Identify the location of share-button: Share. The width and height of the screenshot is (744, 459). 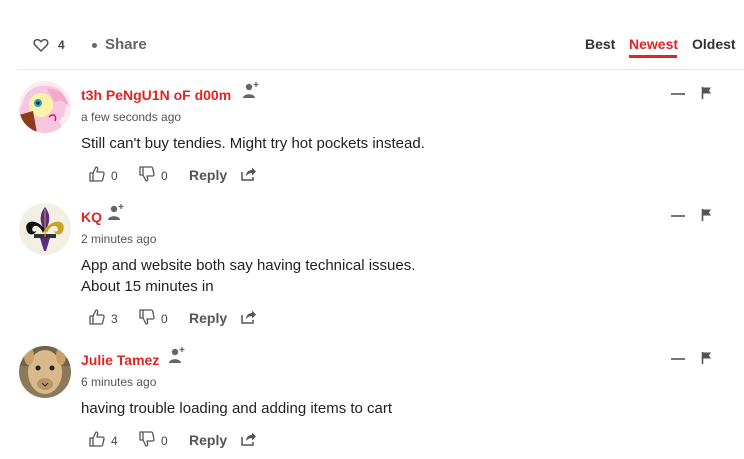
(126, 44).